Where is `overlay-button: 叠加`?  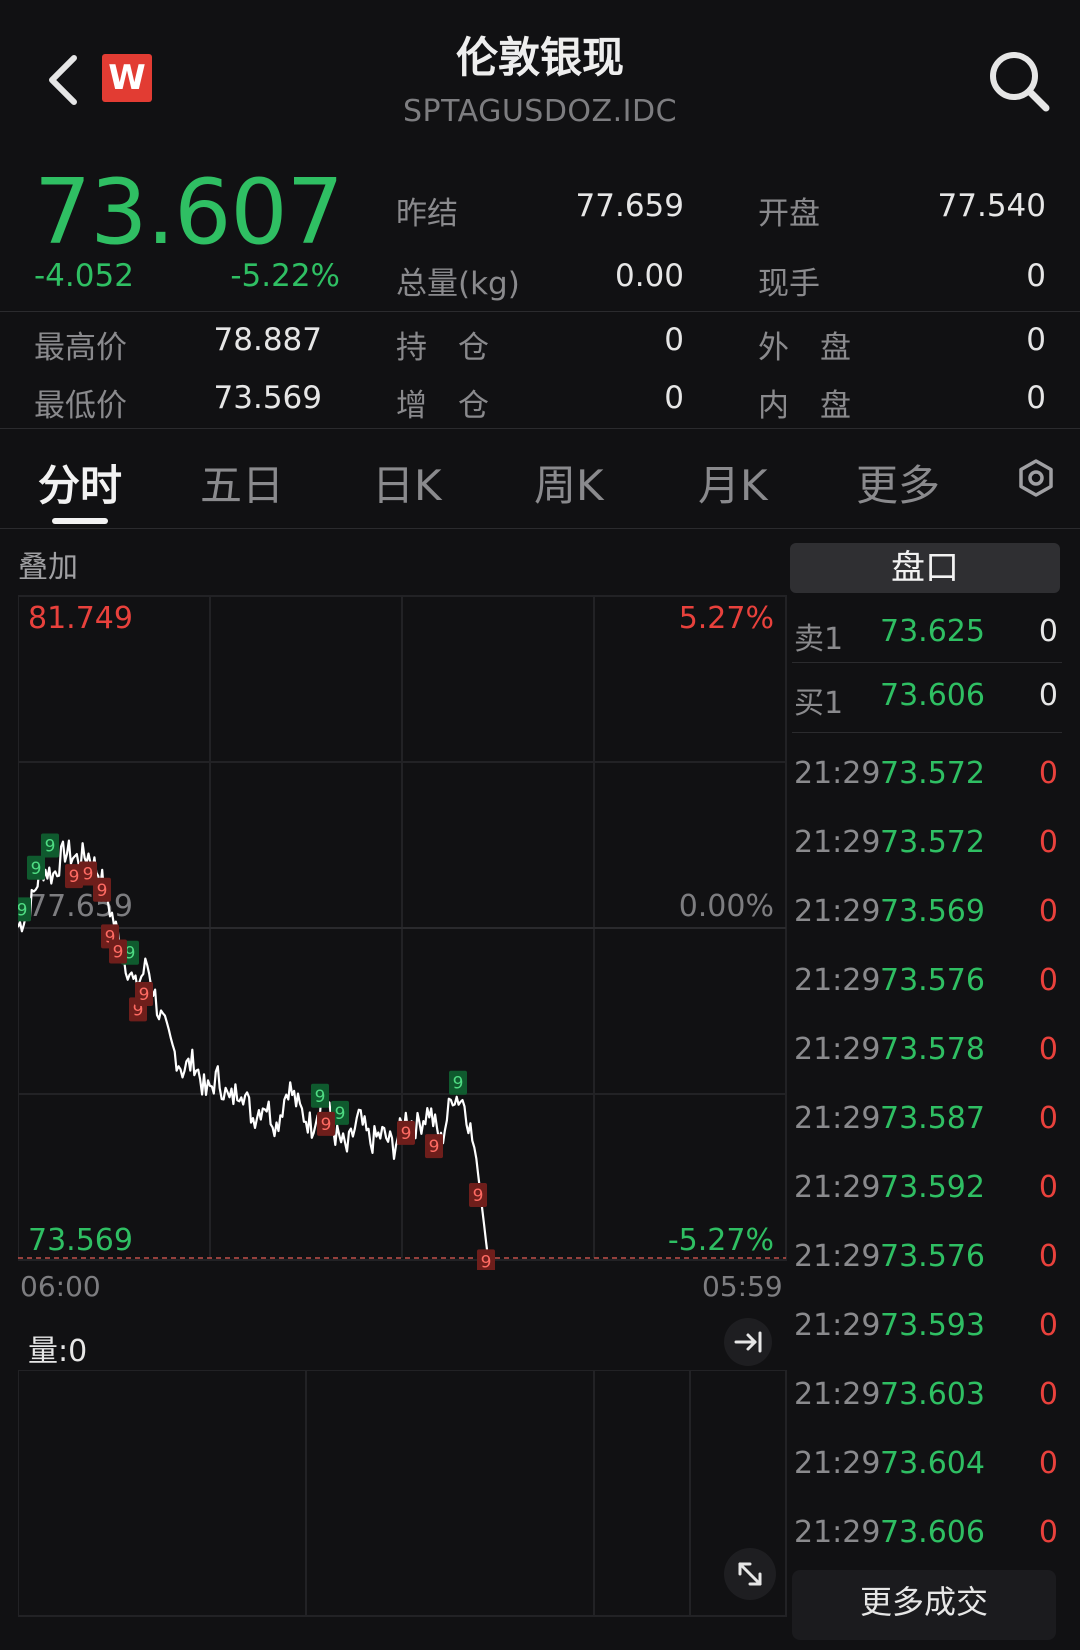
overlay-button: 叠加 is located at coordinates (48, 564).